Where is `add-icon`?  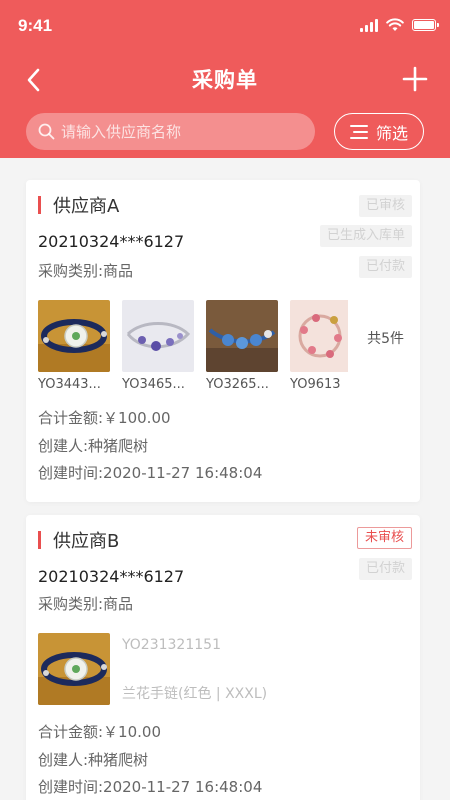 add-icon is located at coordinates (415, 79).